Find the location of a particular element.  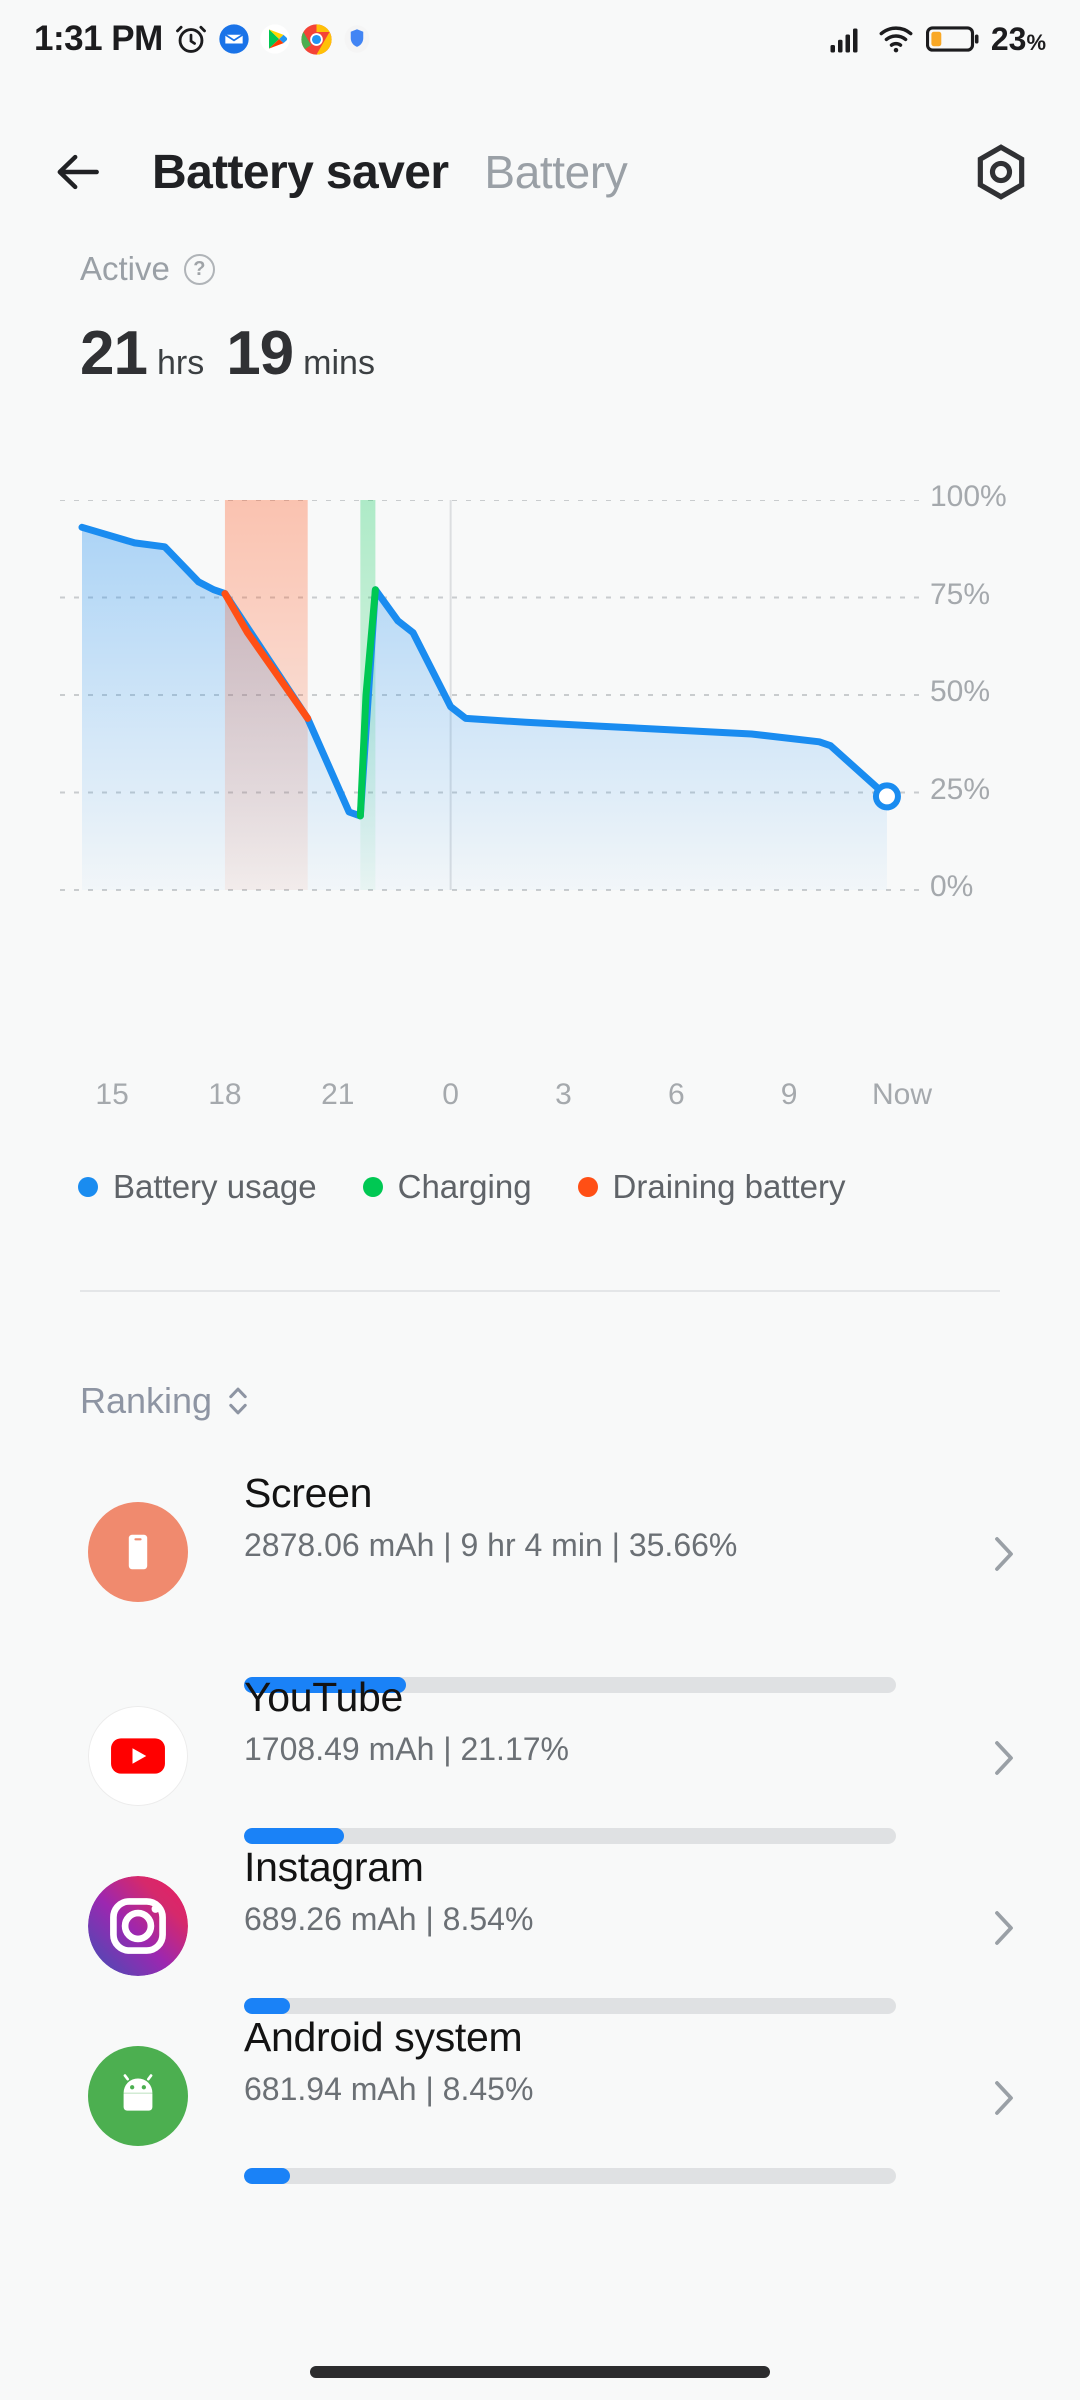

saver-status-label: Active is located at coordinates (125, 268).